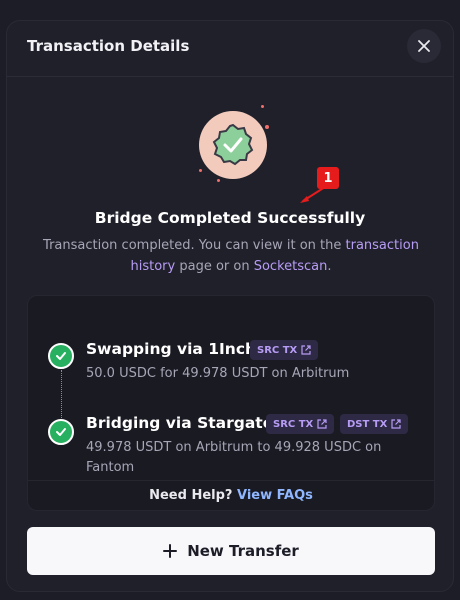 This screenshot has width=460, height=600. Describe the element at coordinates (108, 46) in the screenshot. I see `modal-title: Transaction Details` at that location.